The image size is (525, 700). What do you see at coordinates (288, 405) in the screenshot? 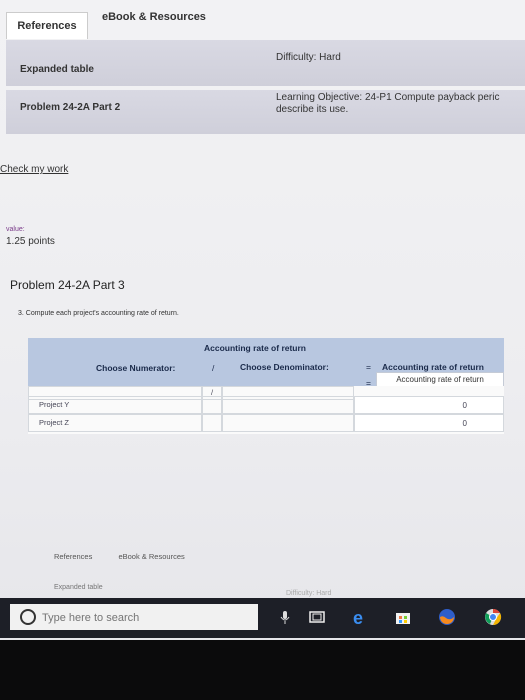
I see `project-y-denominator-input` at bounding box center [288, 405].